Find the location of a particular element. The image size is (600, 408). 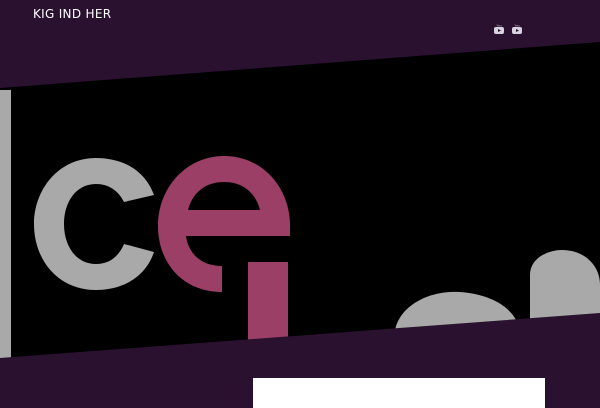

site-header: KIG IND HER You You is located at coordinates (300, 30).